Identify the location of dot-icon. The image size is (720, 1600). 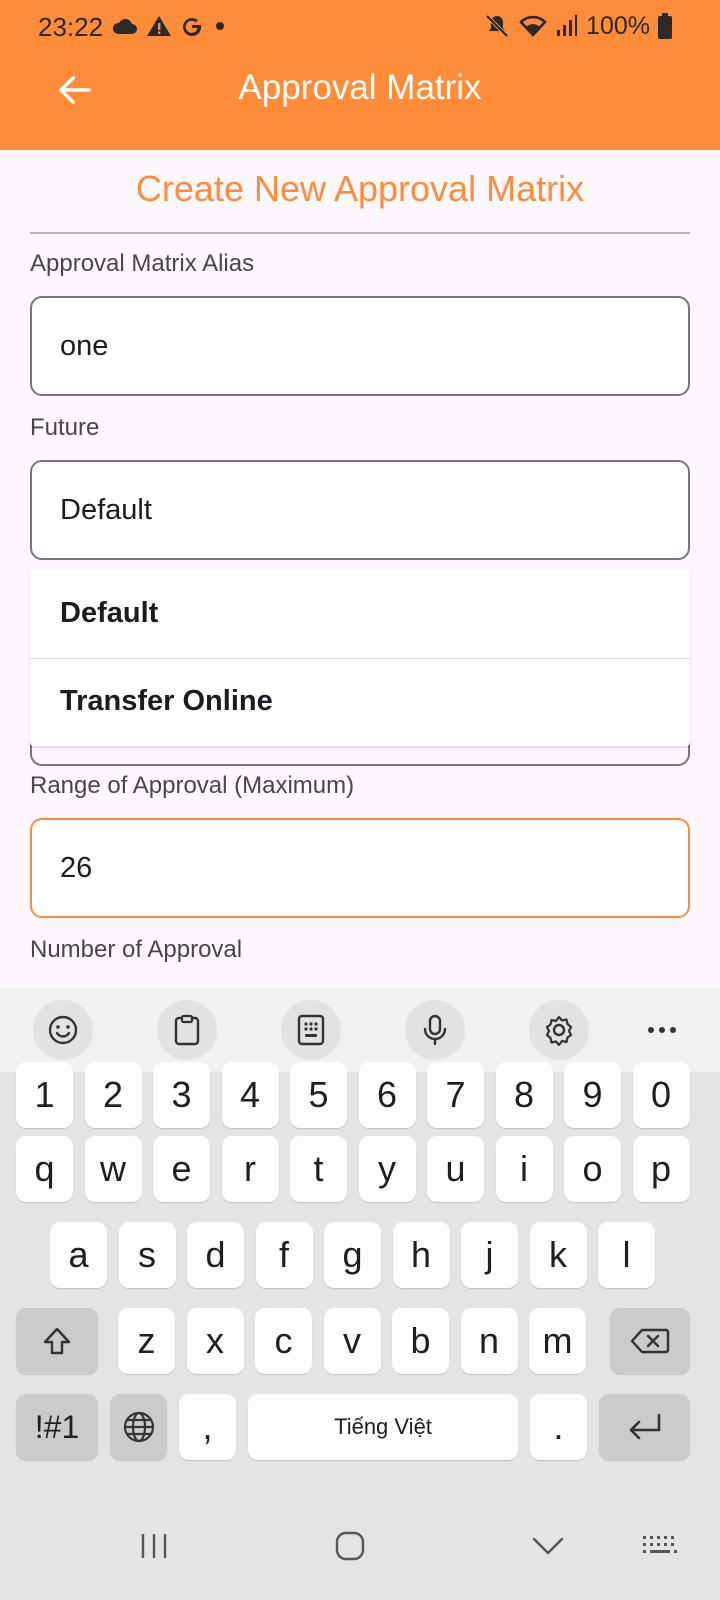
(220, 26).